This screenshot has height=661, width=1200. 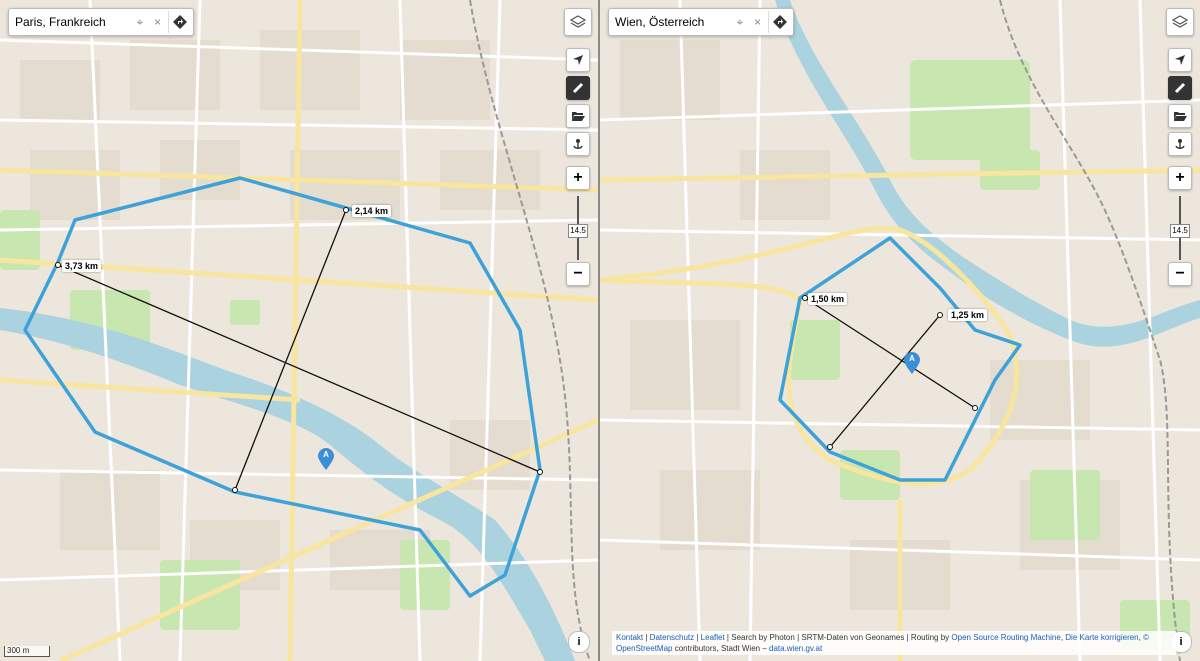 I want to click on routing-prefix: Routing by, so click(x=930, y=637).